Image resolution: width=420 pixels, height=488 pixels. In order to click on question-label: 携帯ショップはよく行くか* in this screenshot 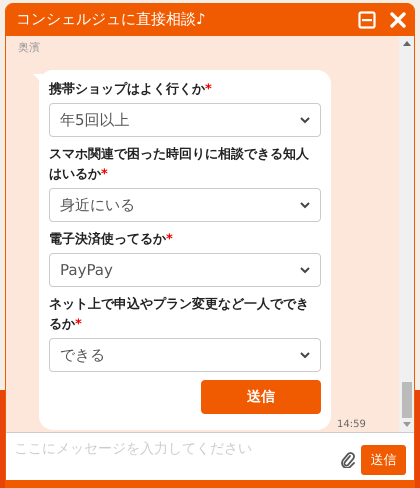, I will do `click(131, 89)`.